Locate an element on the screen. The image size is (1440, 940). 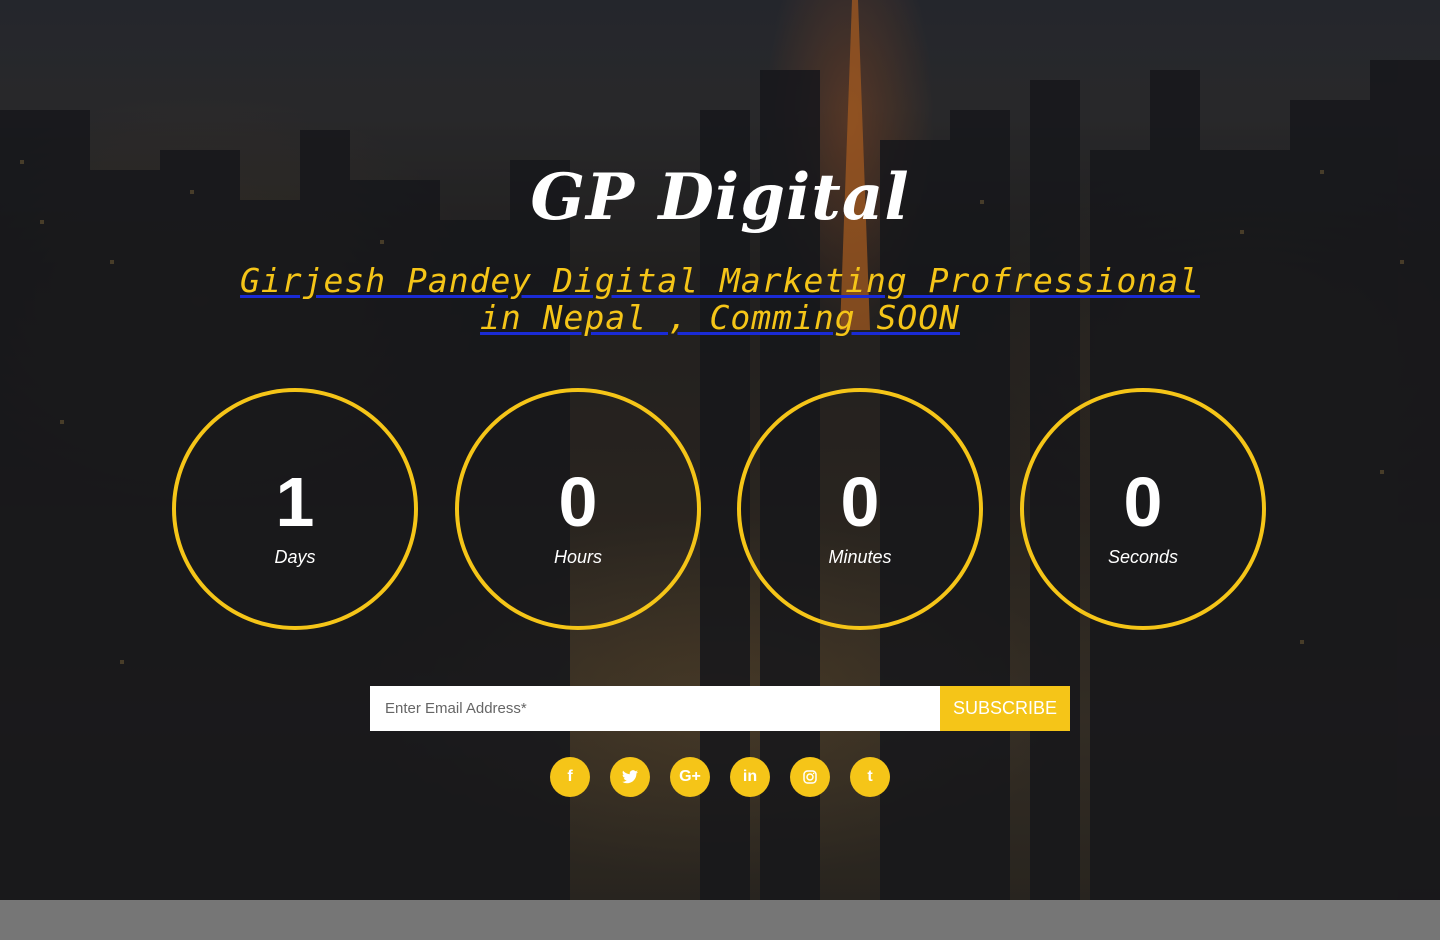
twitter-icon is located at coordinates (630, 777).